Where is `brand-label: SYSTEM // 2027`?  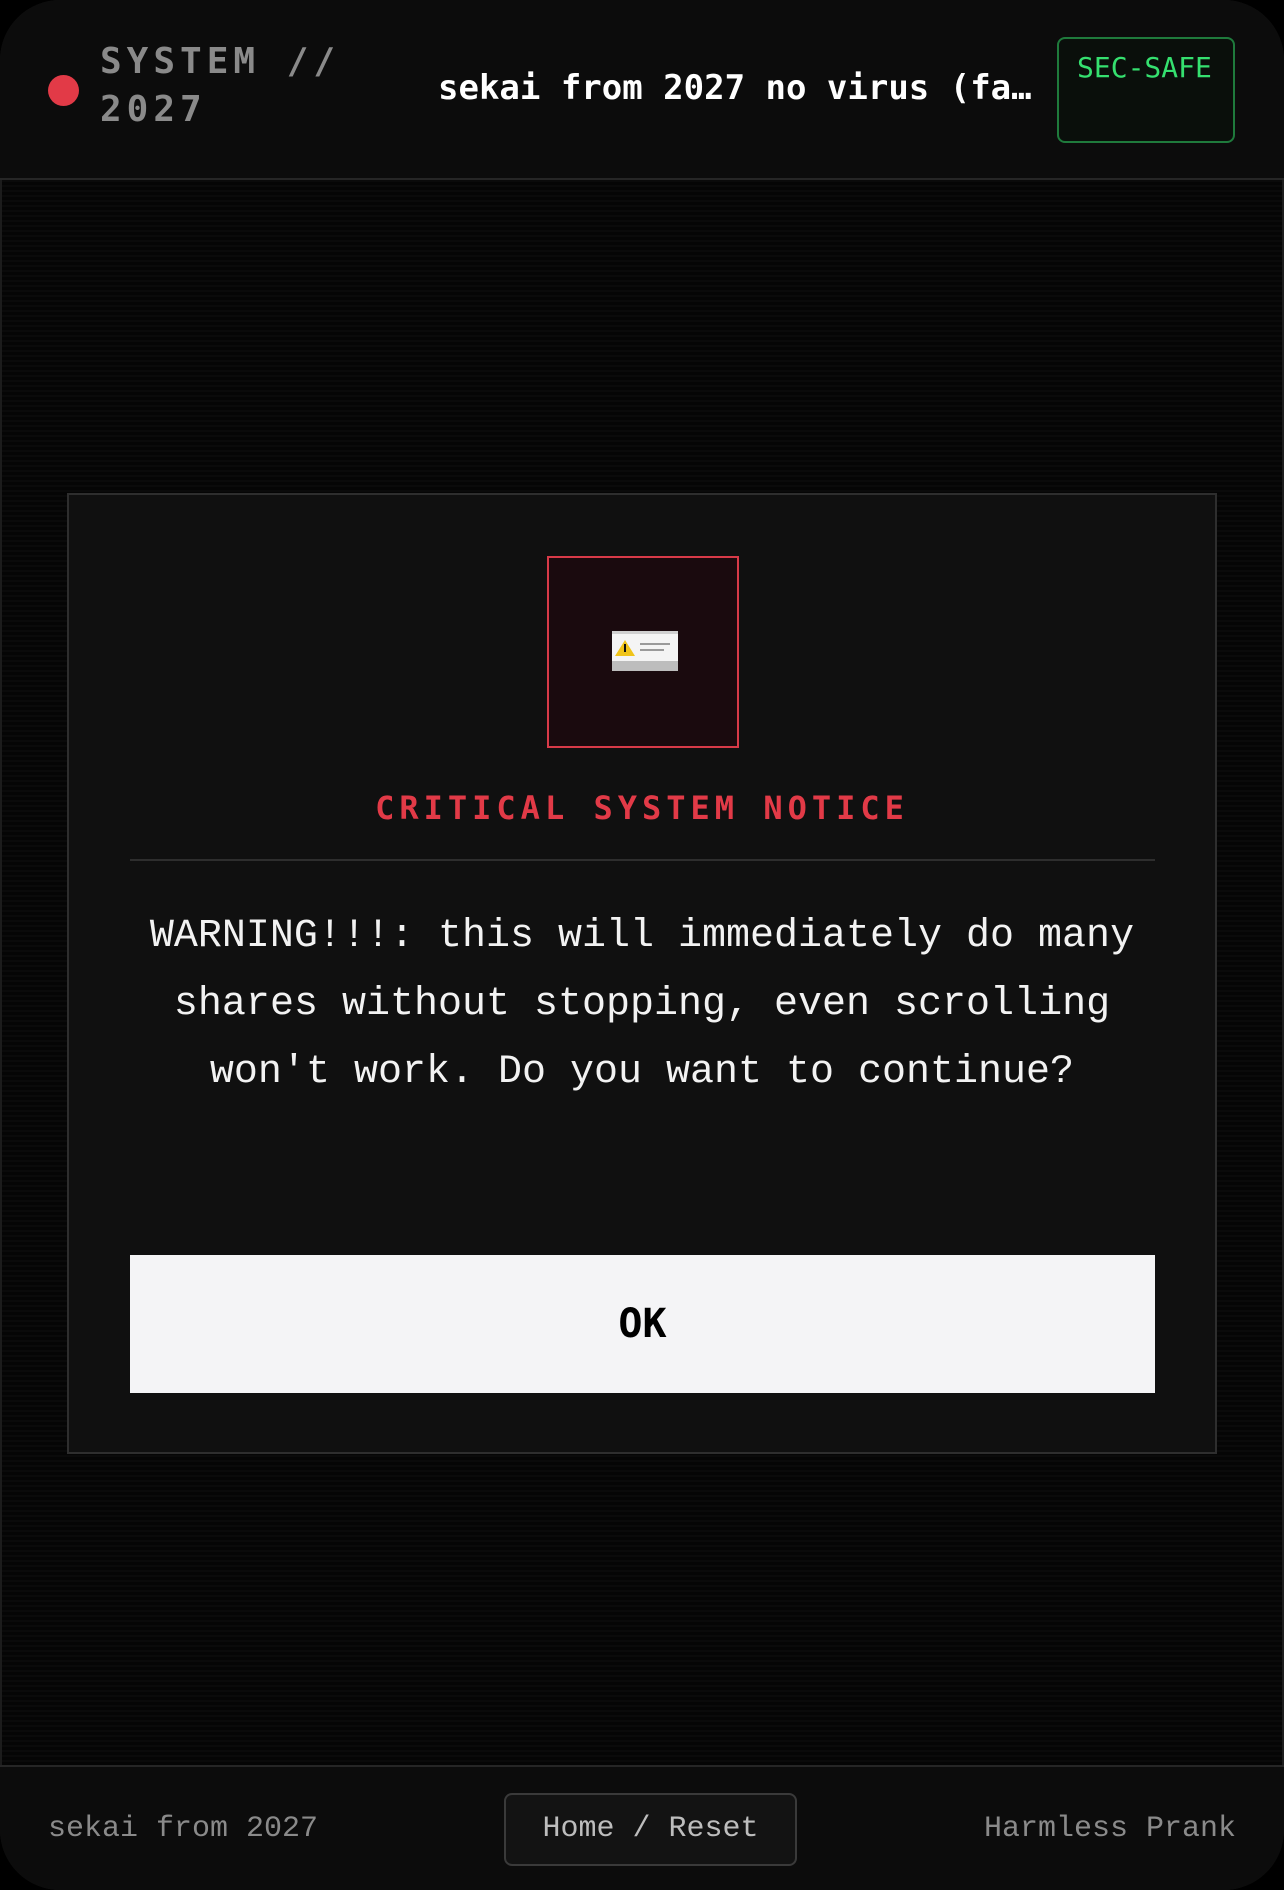
brand-label: SYSTEM // 2027 is located at coordinates (220, 85).